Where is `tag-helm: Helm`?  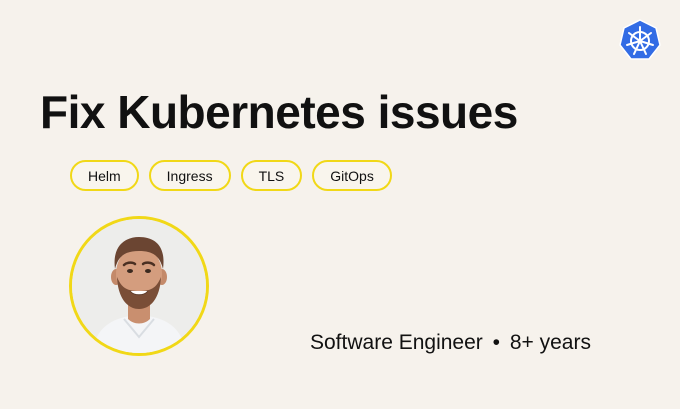
tag-helm: Helm is located at coordinates (104, 175).